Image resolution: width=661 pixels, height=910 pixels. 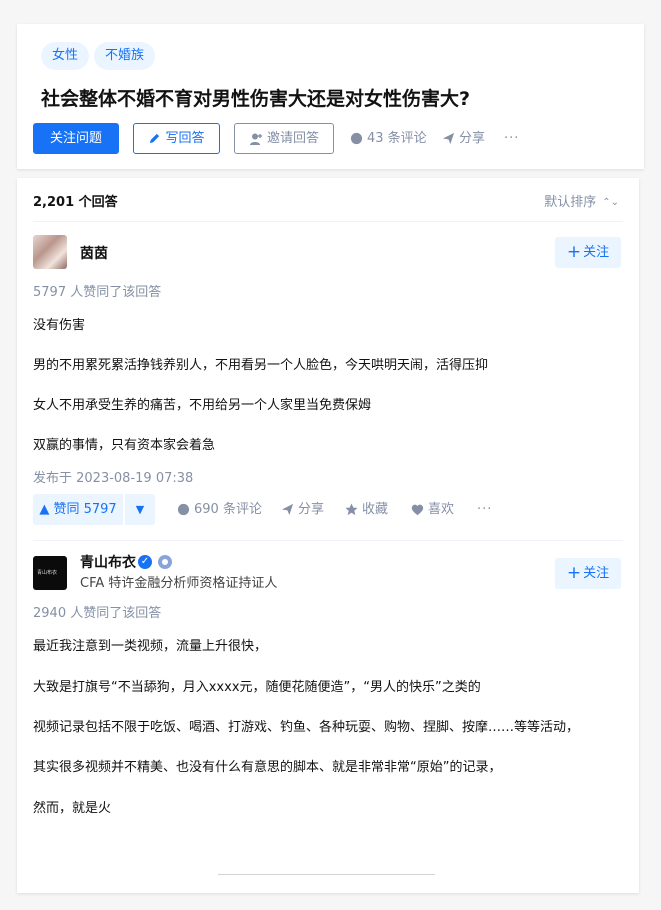 What do you see at coordinates (150, 646) in the screenshot?
I see `answer-paragraph: 最近我注意到一类视频，流量上升很快，` at bounding box center [150, 646].